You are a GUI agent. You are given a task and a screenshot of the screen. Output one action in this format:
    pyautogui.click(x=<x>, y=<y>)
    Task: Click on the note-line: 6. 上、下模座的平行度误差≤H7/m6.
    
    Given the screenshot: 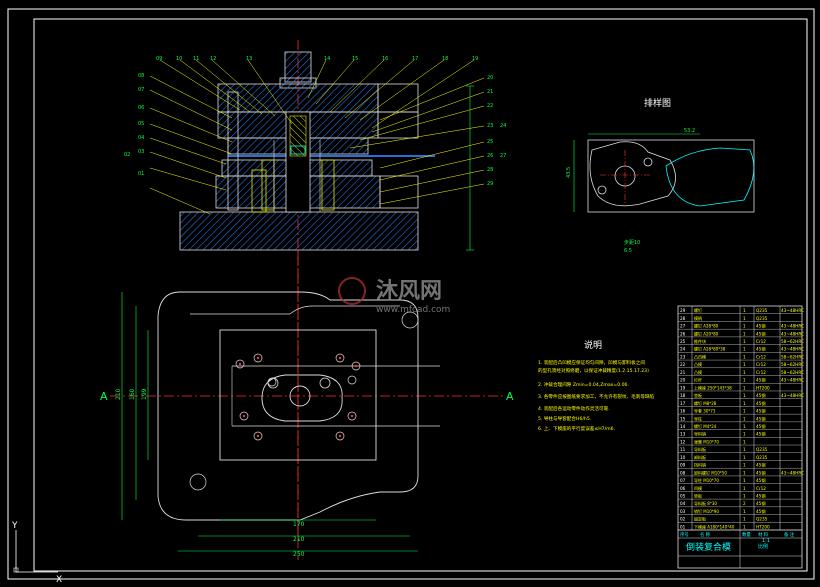 What is the action you would take?
    pyautogui.click(x=576, y=428)
    